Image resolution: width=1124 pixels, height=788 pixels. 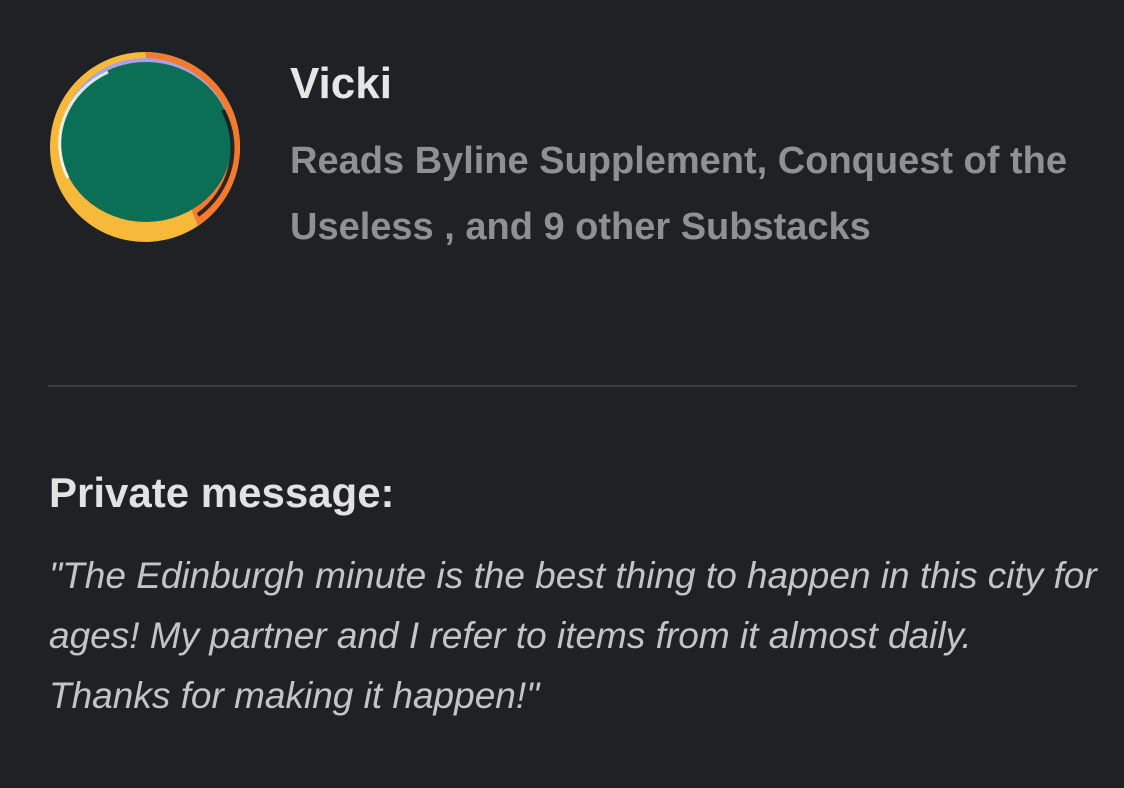 I want to click on divider, so click(x=562, y=386).